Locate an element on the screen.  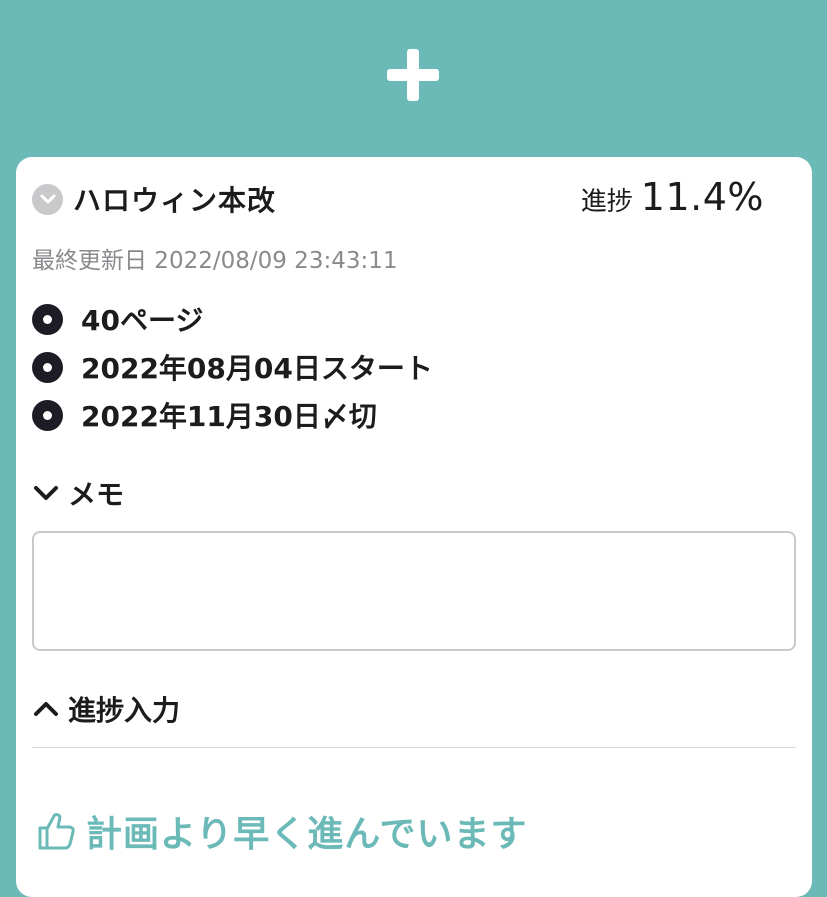
progress-summary: 進捗 11.4% is located at coordinates (672, 197).